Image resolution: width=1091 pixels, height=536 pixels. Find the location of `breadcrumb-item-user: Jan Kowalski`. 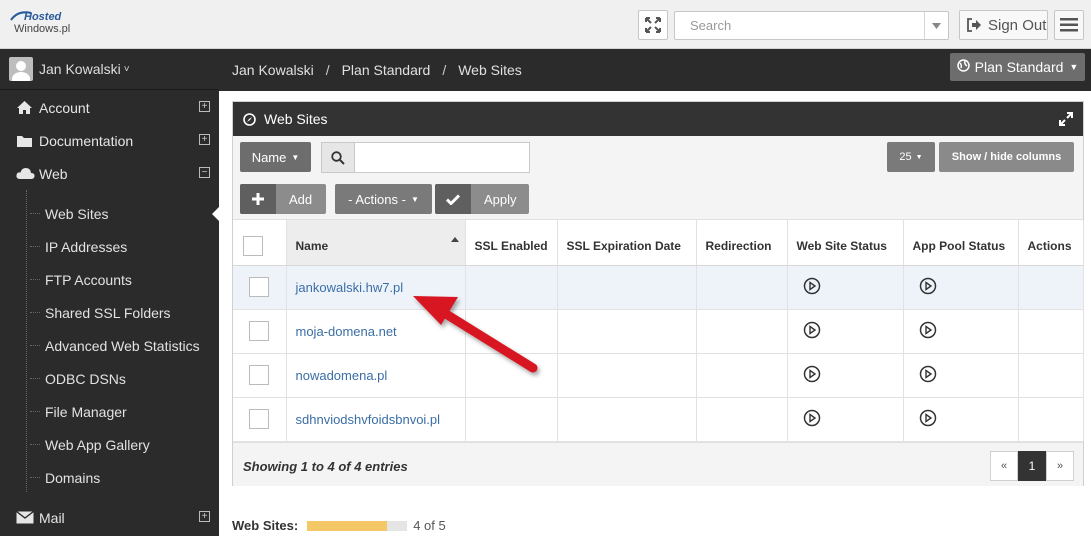

breadcrumb-item-user: Jan Kowalski is located at coordinates (273, 70).